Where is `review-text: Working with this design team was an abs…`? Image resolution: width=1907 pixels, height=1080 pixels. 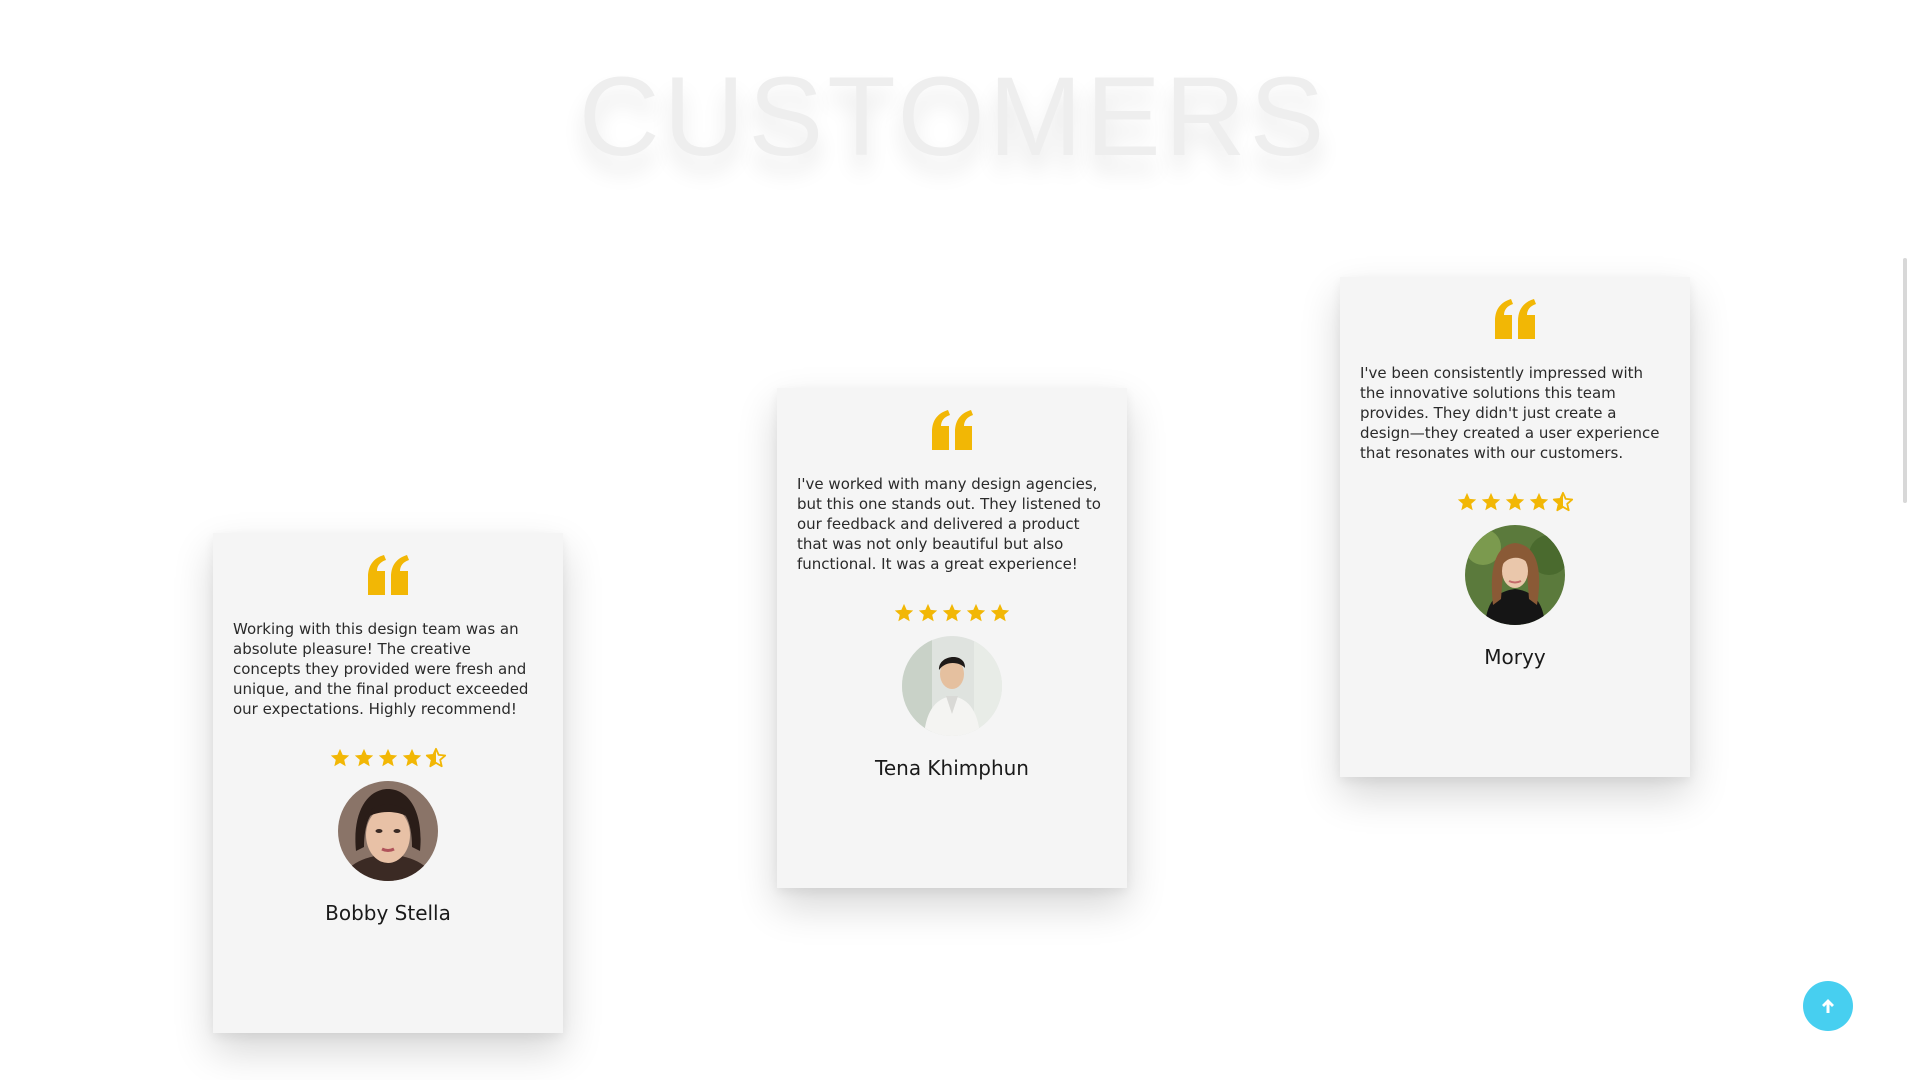 review-text: Working with this design team was an abs… is located at coordinates (381, 669).